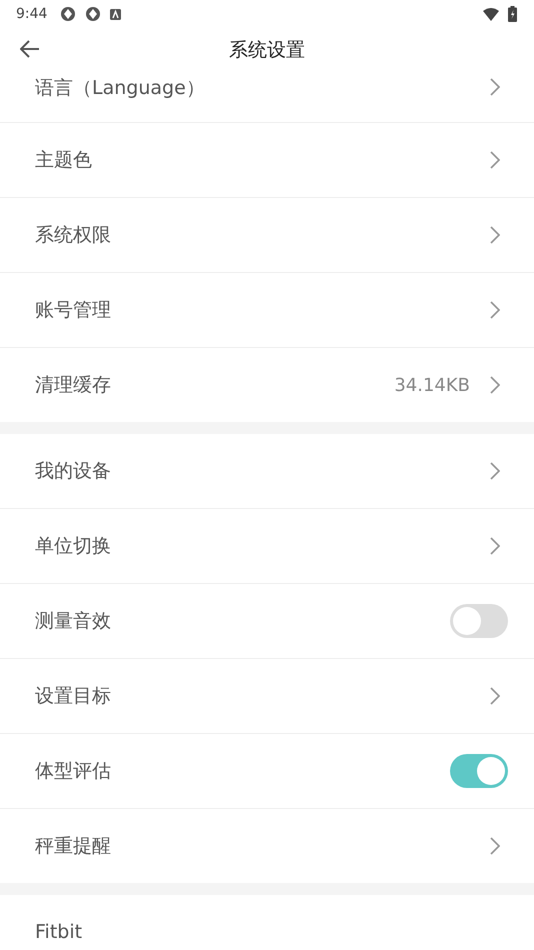  What do you see at coordinates (267, 235) in the screenshot?
I see `settings-row: 系统权限` at bounding box center [267, 235].